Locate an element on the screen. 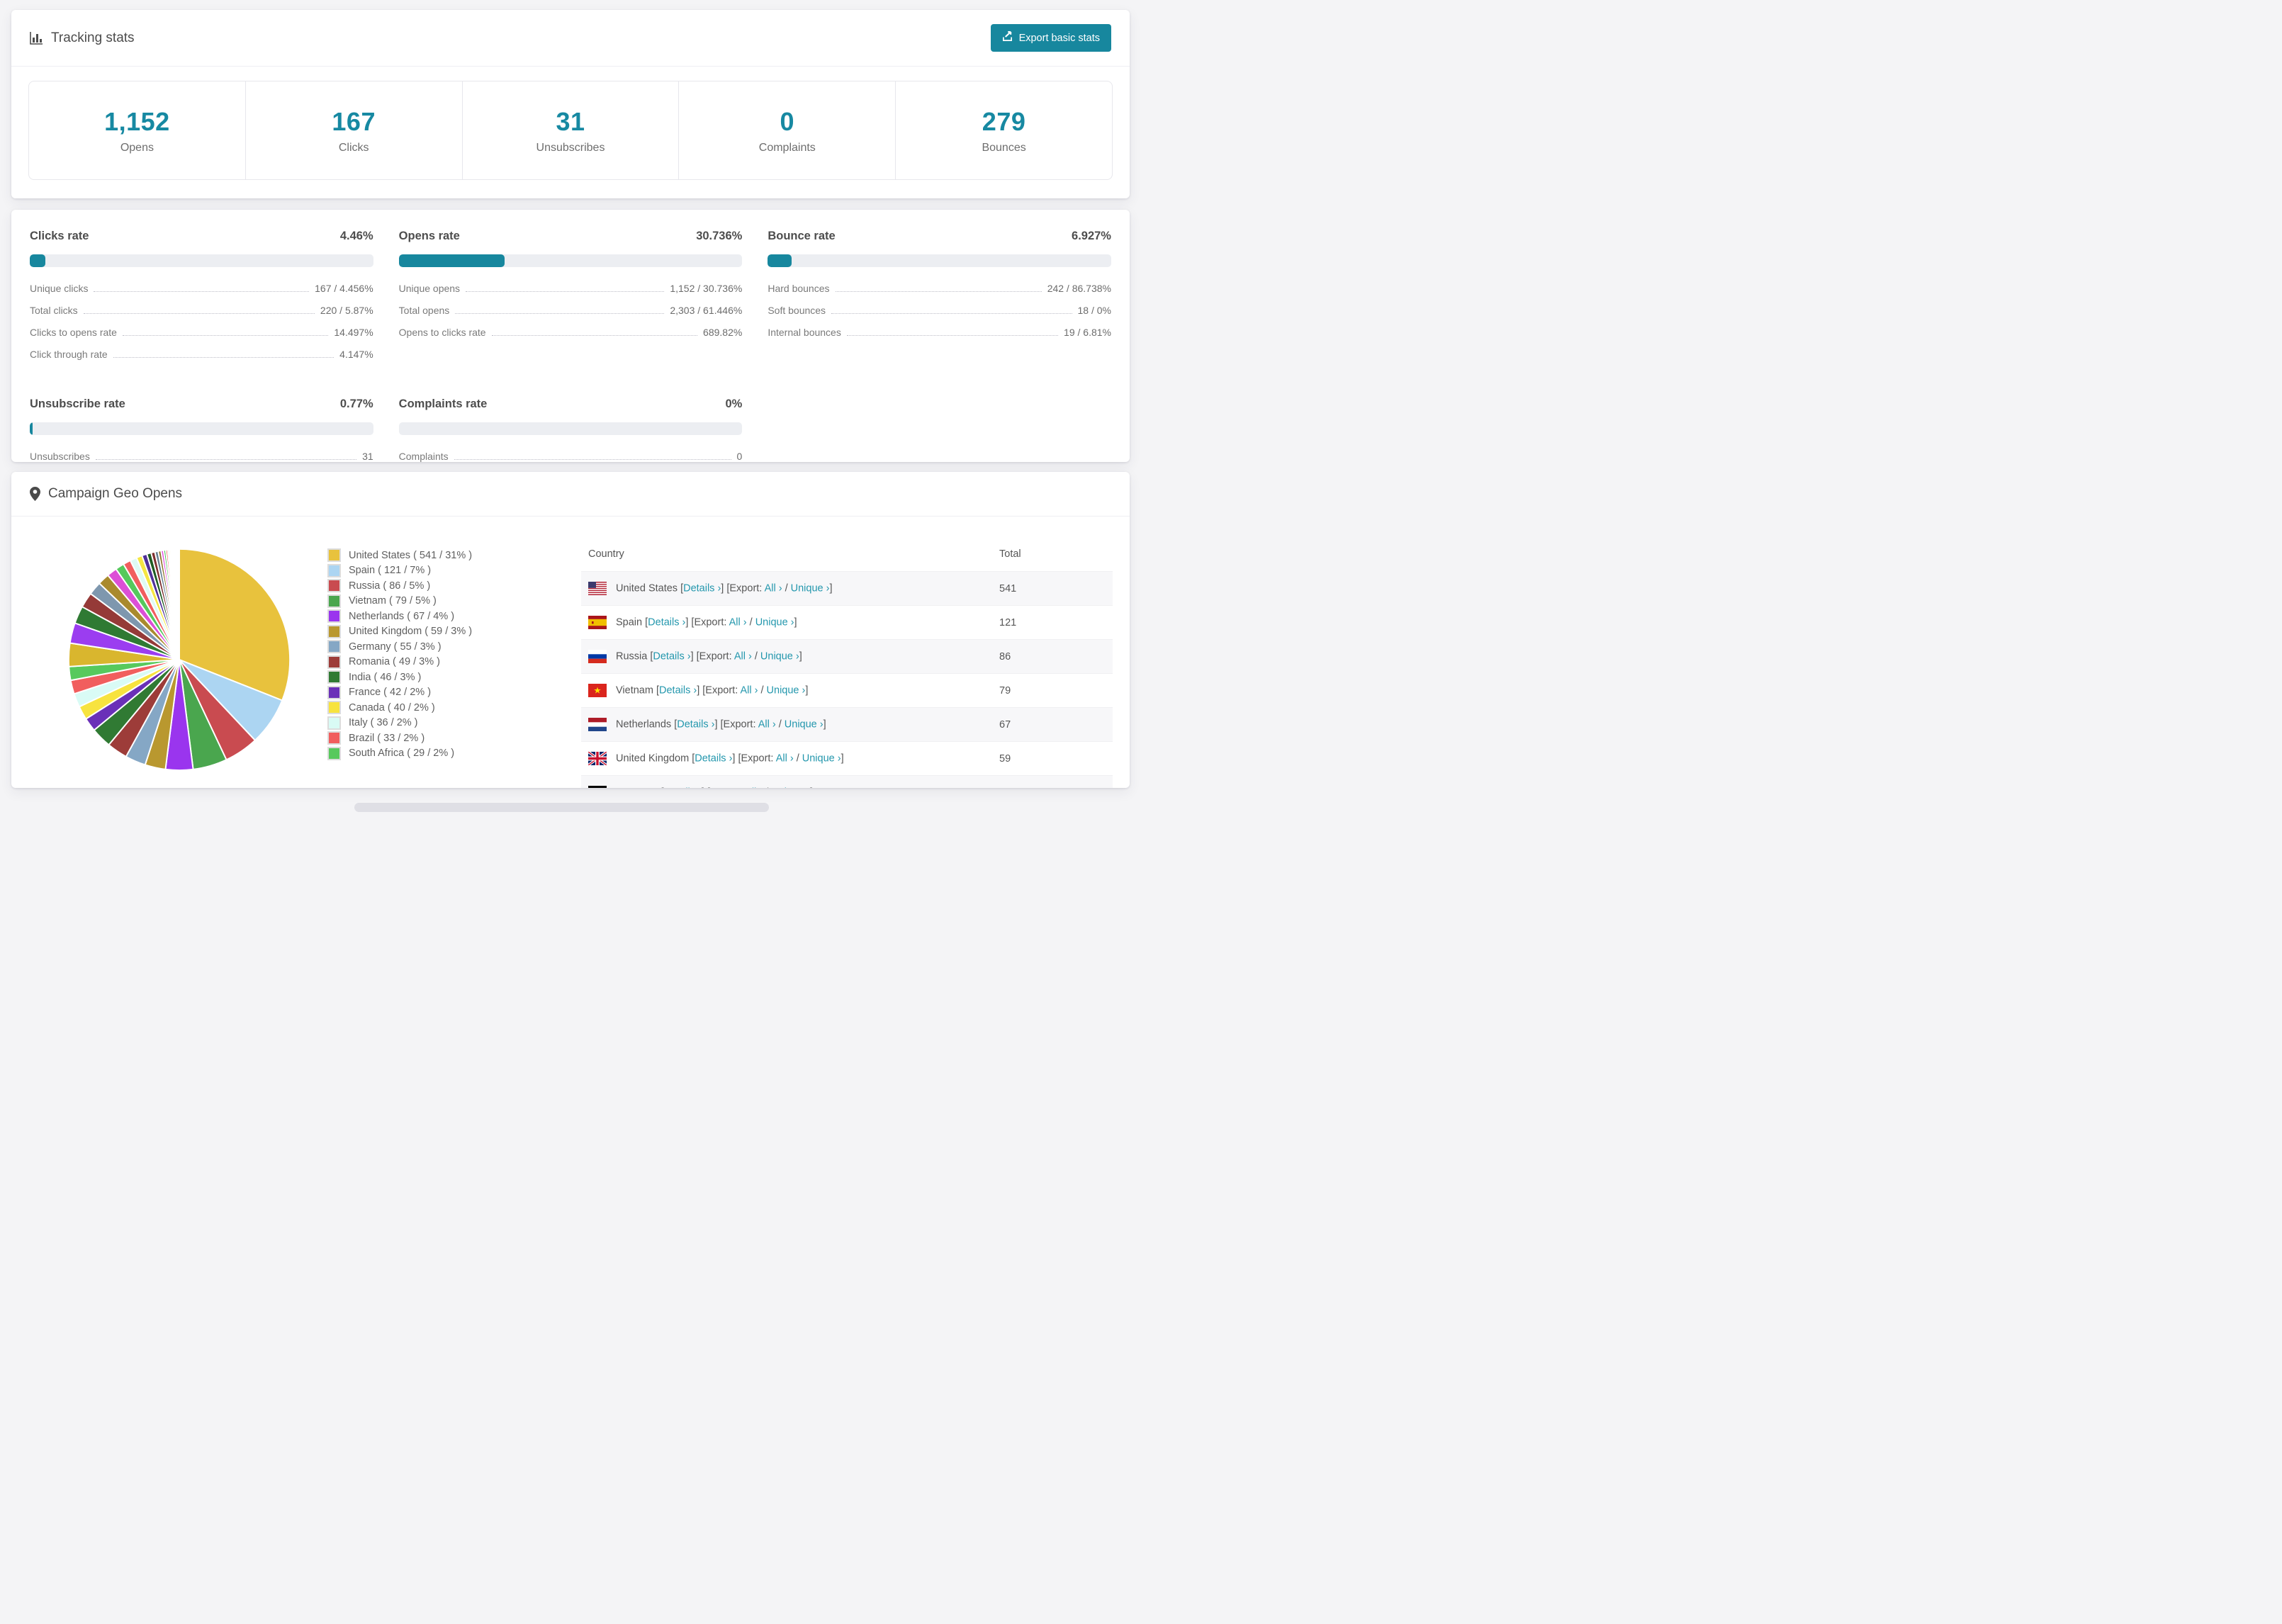 The width and height of the screenshot is (2282, 1624). legend-item: India ( 46 / 3% ) is located at coordinates (399, 677).